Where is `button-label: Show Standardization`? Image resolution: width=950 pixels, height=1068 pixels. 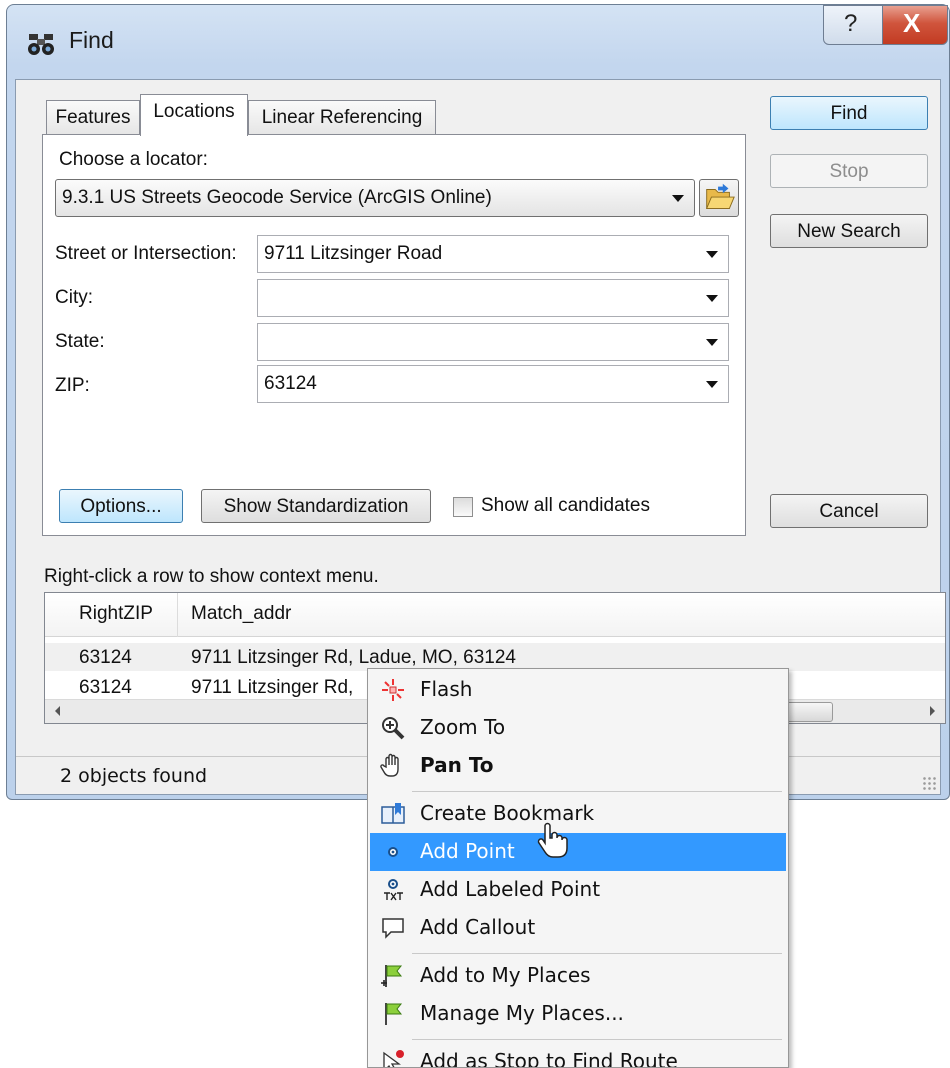 button-label: Show Standardization is located at coordinates (316, 506).